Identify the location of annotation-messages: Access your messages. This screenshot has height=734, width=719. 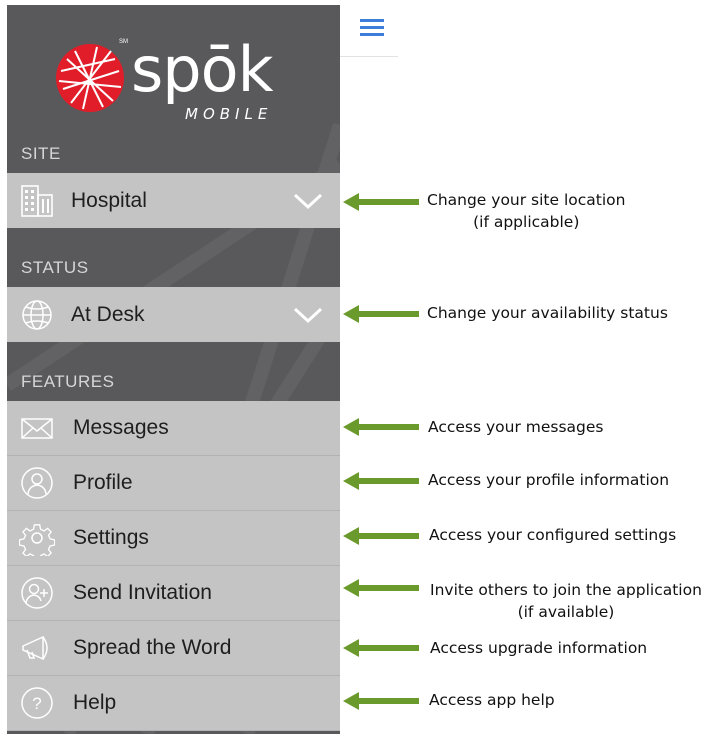
(516, 427).